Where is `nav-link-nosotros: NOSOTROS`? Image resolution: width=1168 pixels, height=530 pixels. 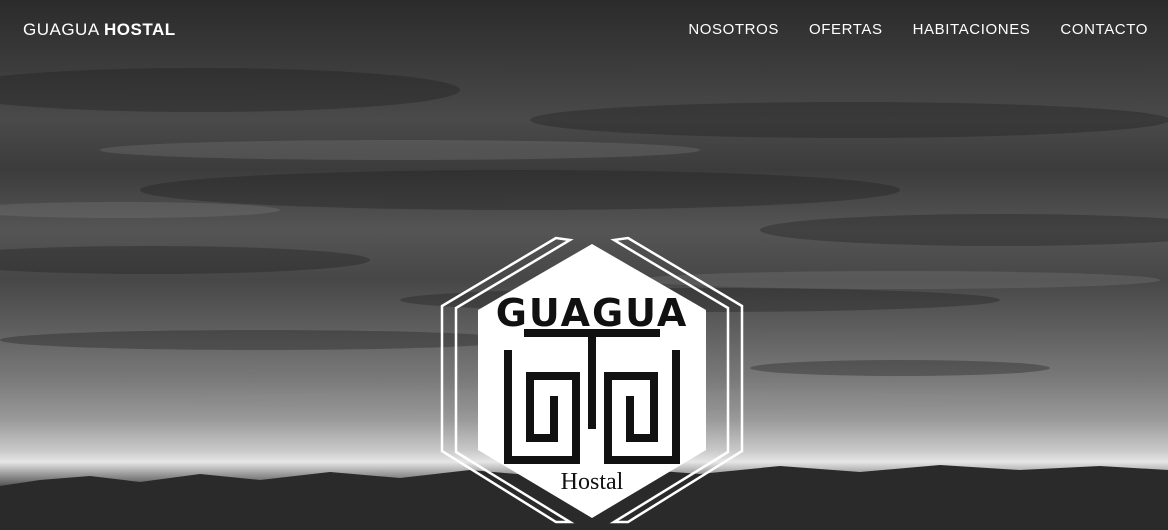
nav-link-nosotros: NOSOTROS is located at coordinates (733, 29).